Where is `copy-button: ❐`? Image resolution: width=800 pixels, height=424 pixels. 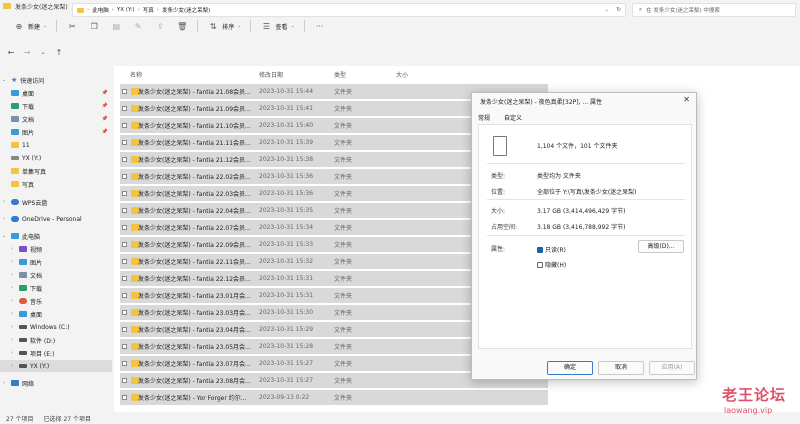 copy-button: ❐ is located at coordinates (94, 26).